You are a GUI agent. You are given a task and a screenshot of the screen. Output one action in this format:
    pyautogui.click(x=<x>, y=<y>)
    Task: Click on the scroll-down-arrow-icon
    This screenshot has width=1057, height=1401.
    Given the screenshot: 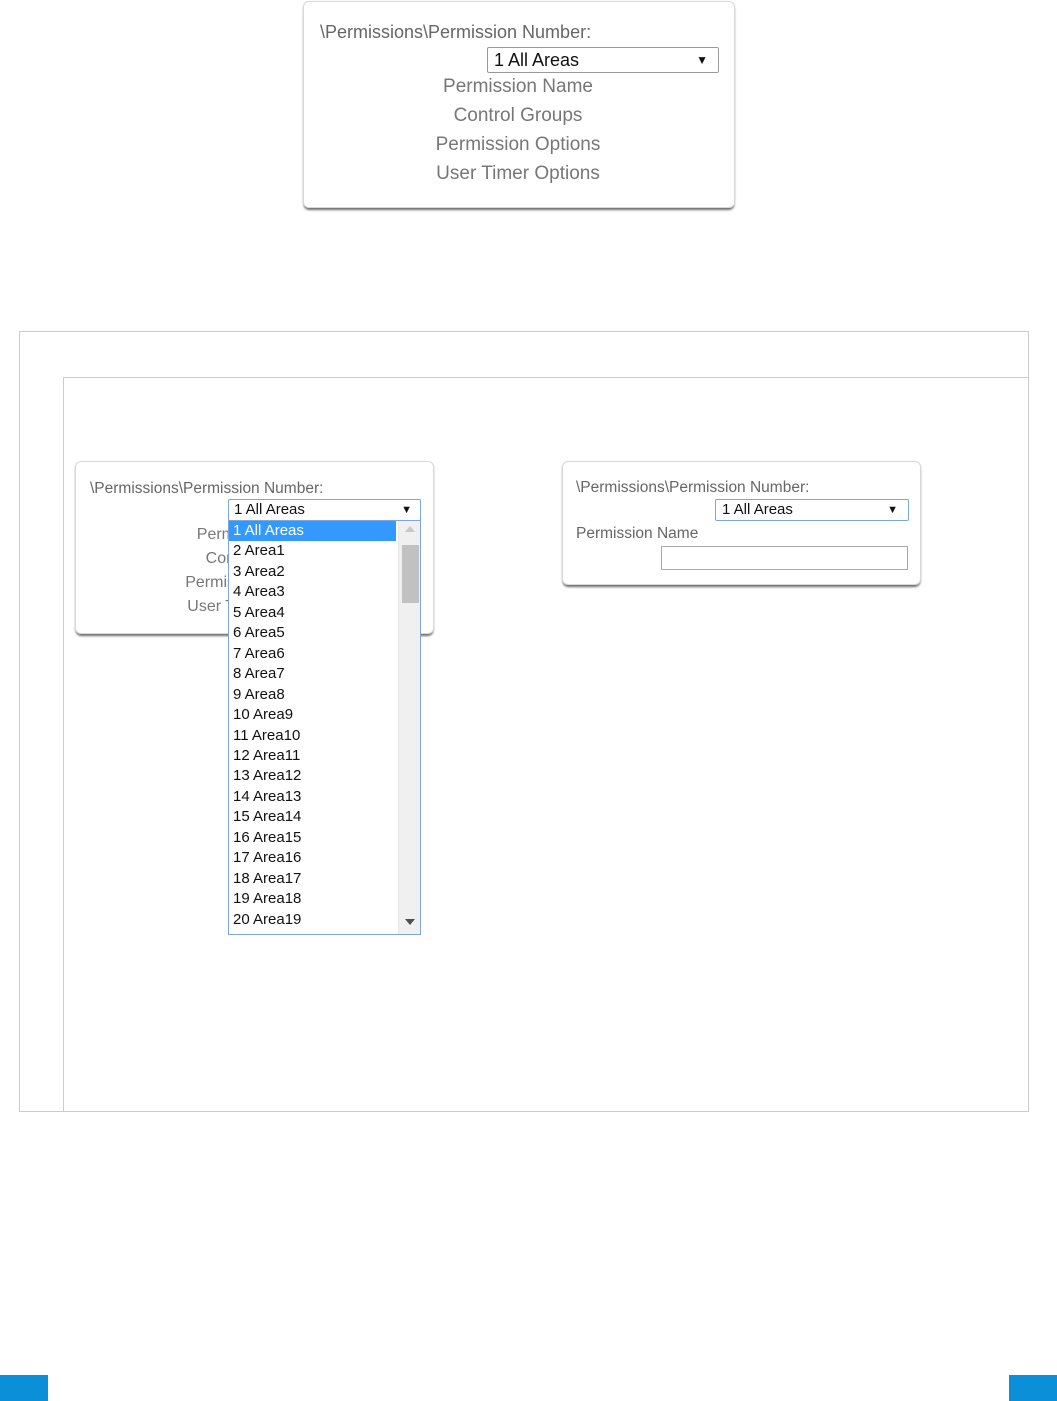 What is the action you would take?
    pyautogui.click(x=410, y=922)
    